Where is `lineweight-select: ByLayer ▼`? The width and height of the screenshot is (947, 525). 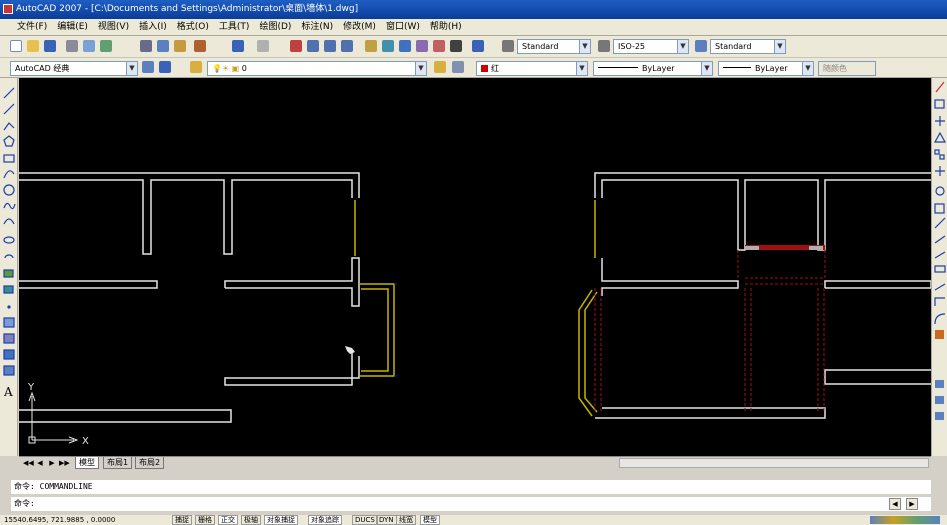
lineweight-select: ByLayer ▼ is located at coordinates (766, 68).